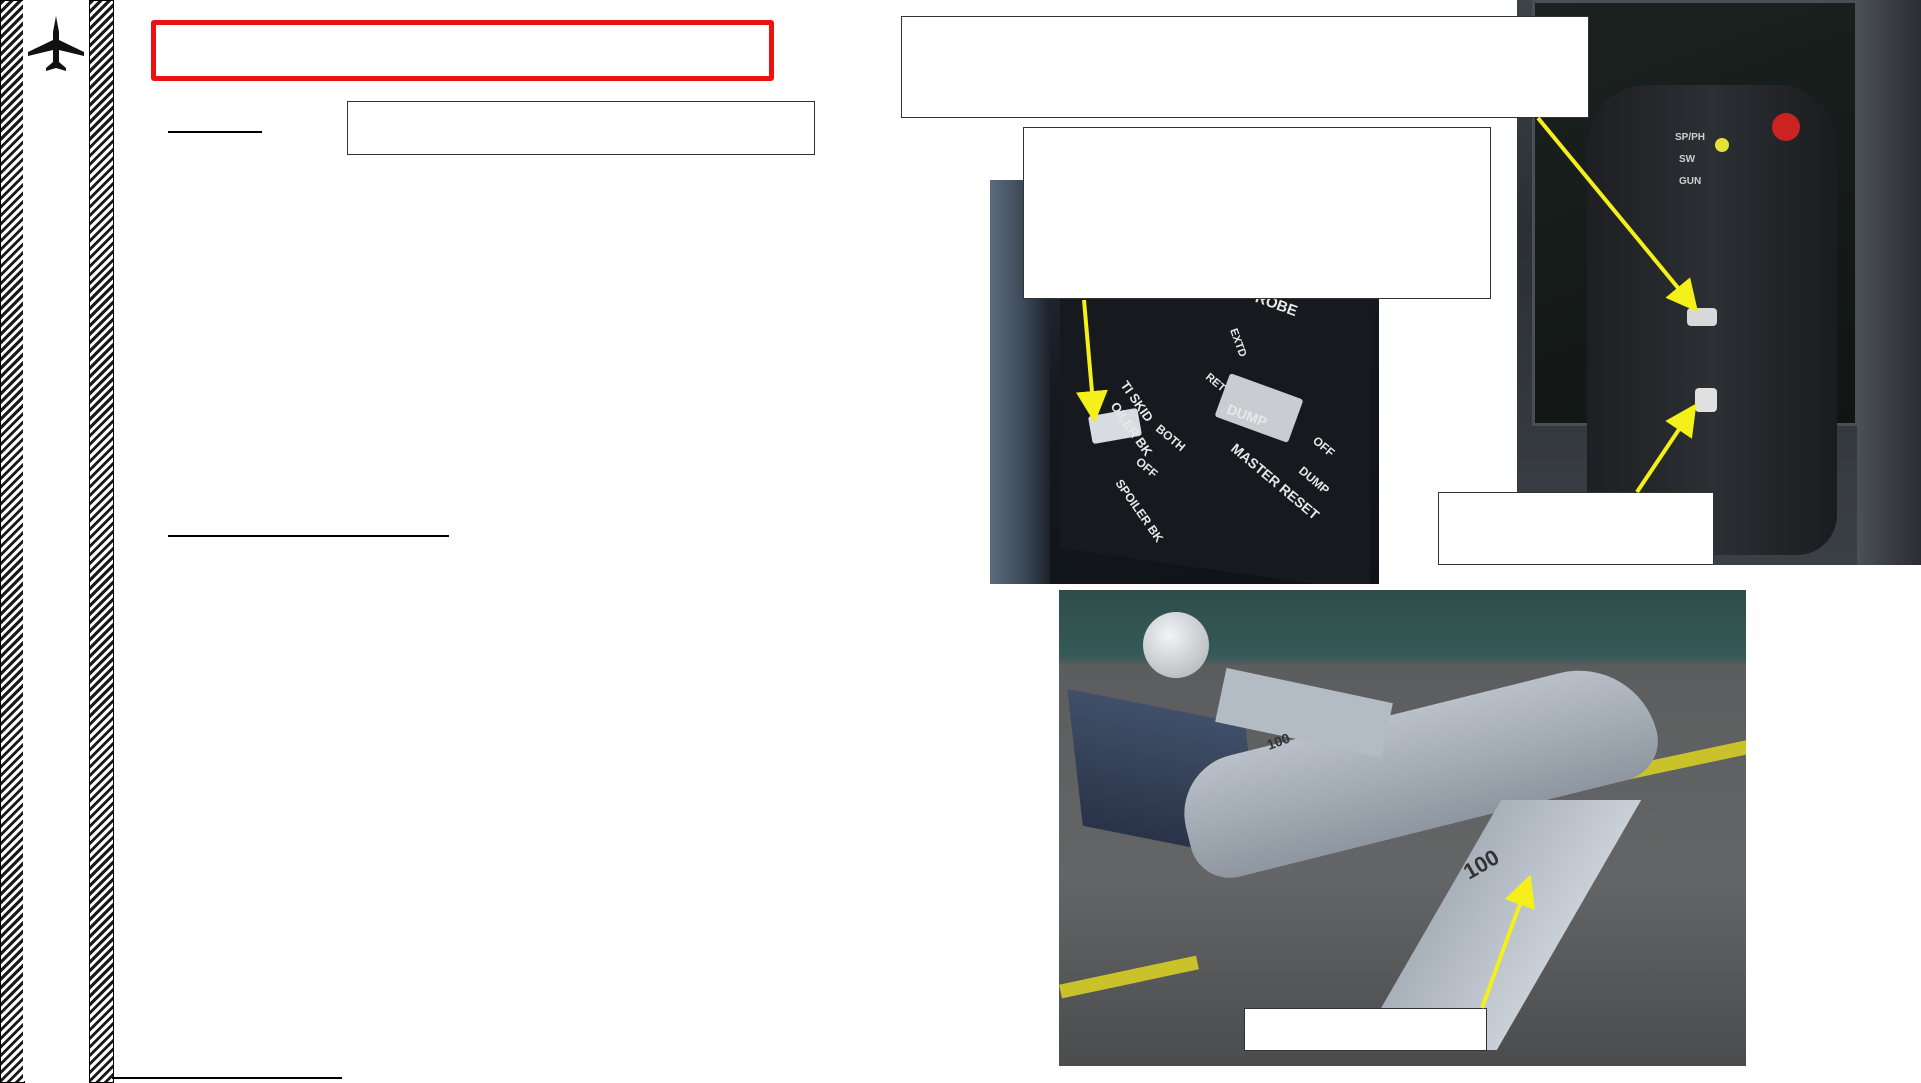 The height and width of the screenshot is (1083, 1921). I want to click on stick-label: SW, so click(1687, 159).